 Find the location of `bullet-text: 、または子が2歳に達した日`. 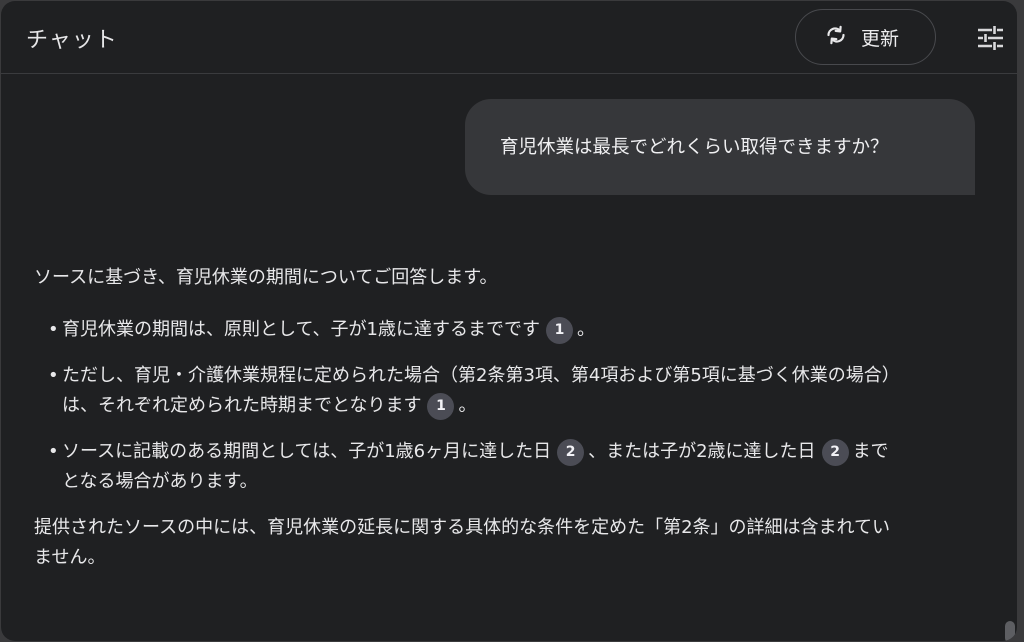

bullet-text: 、または子が2歳に達した日 is located at coordinates (702, 451).